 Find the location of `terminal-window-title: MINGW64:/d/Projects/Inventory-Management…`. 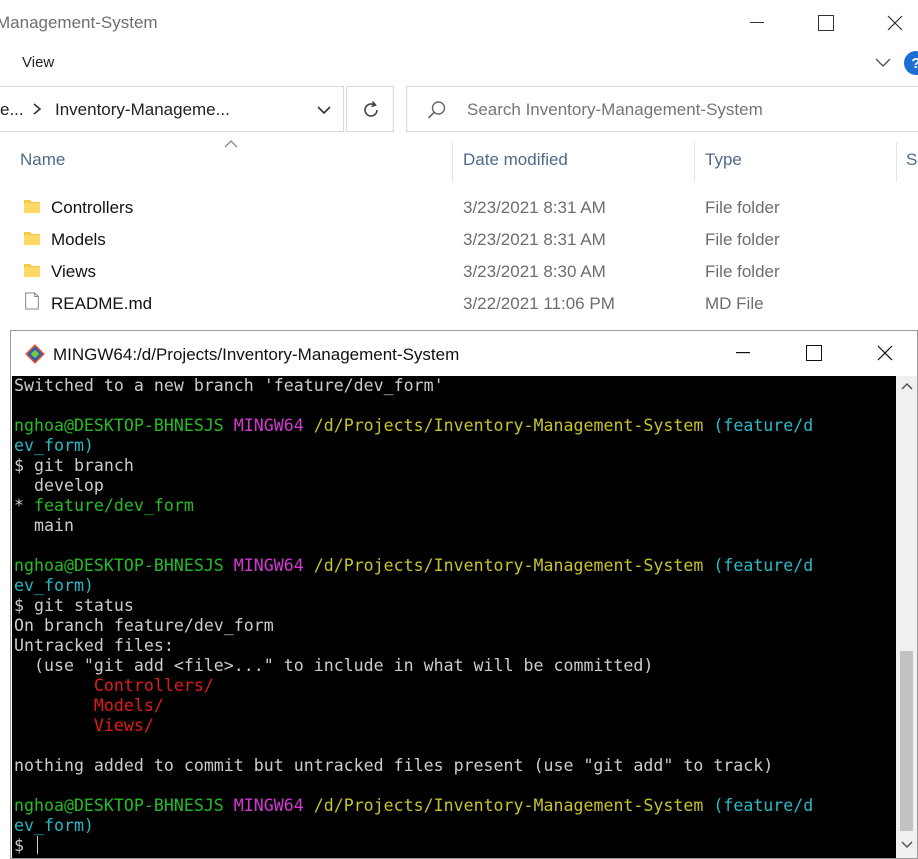

terminal-window-title: MINGW64:/d/Projects/Inventory-Management… is located at coordinates (256, 354).